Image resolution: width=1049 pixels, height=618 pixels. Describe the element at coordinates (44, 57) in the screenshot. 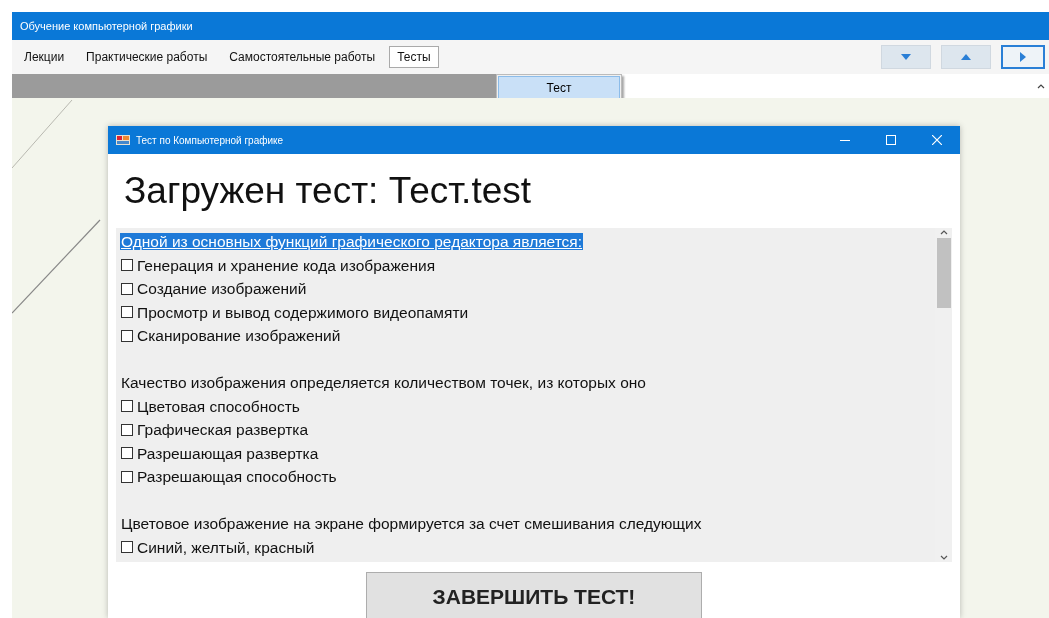

I see `menu-item: Лекции` at that location.